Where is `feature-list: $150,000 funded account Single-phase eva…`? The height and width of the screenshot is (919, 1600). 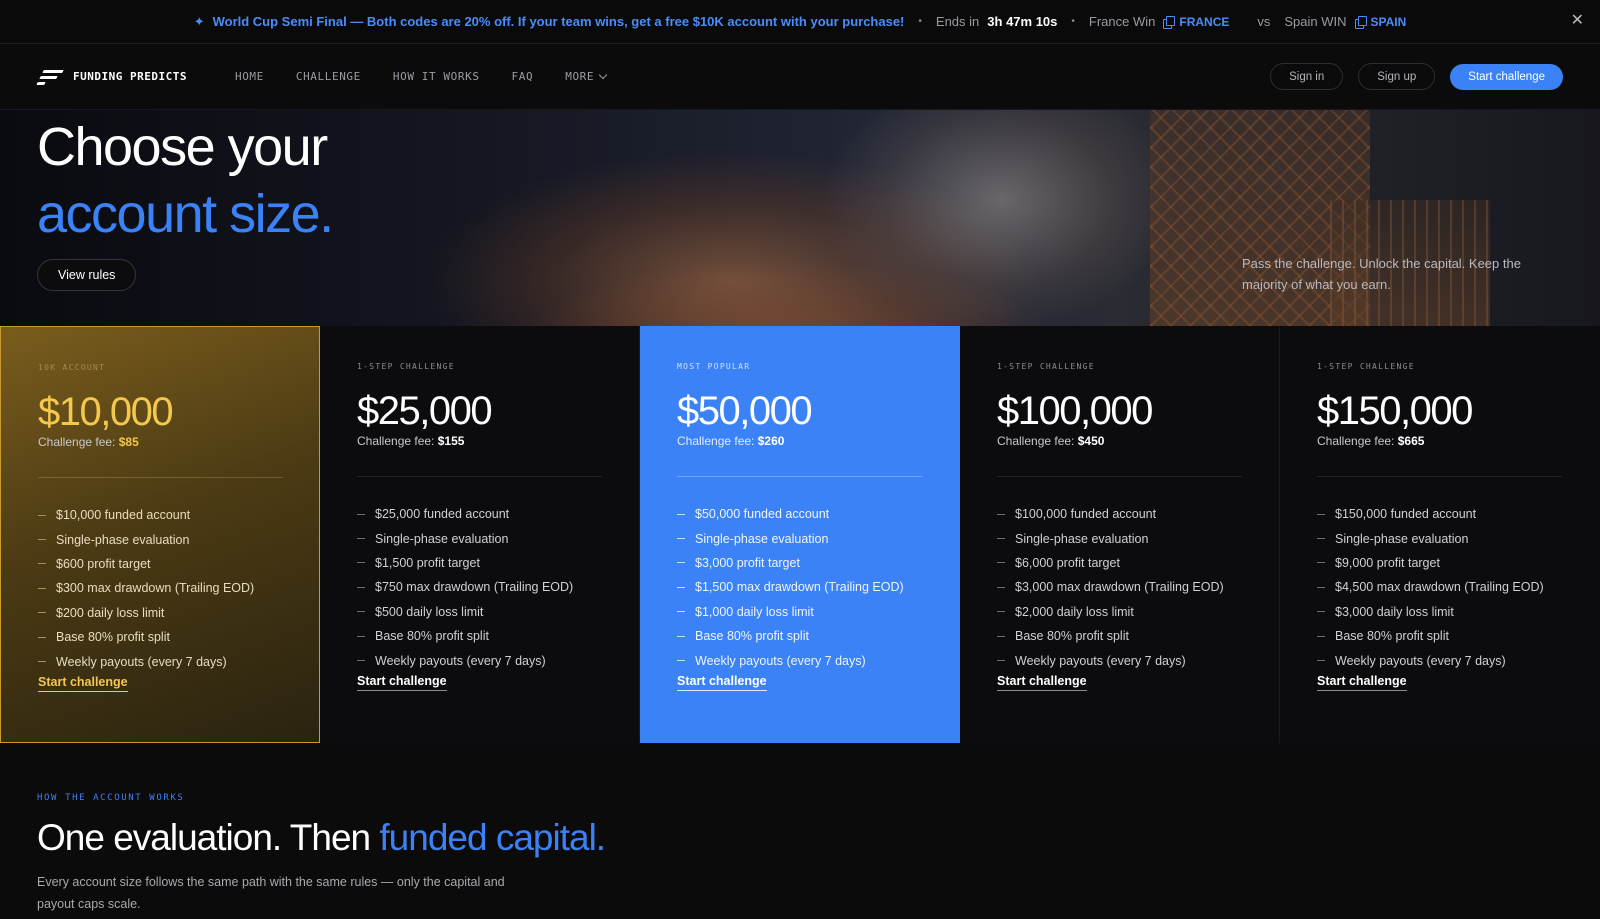 feature-list: $150,000 funded account Single-phase eva… is located at coordinates (1440, 587).